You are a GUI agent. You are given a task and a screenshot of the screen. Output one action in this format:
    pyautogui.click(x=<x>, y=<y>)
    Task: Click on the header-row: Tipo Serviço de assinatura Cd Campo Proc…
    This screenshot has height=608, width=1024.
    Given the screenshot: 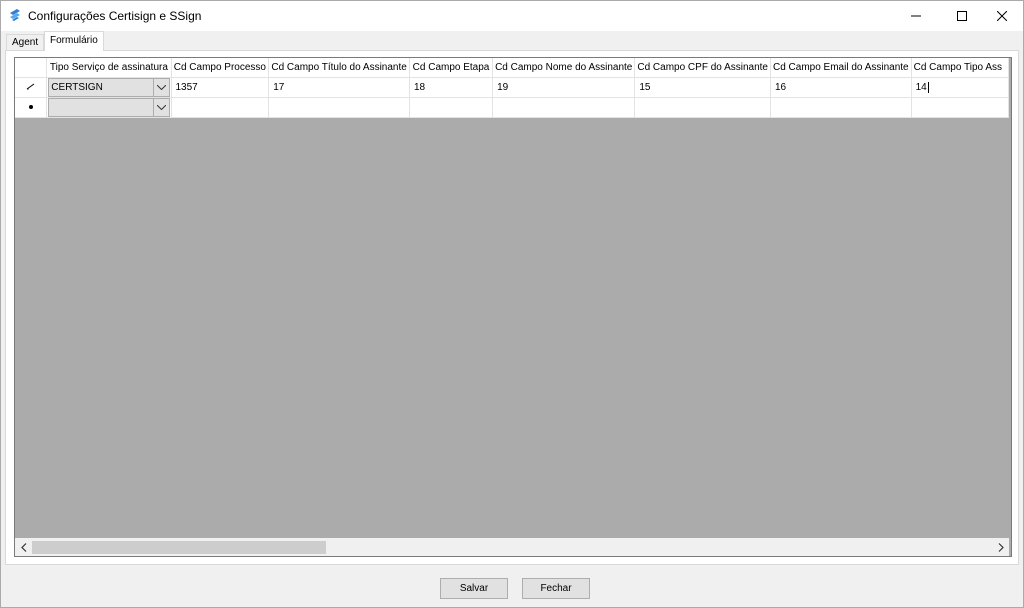 What is the action you would take?
    pyautogui.click(x=512, y=68)
    